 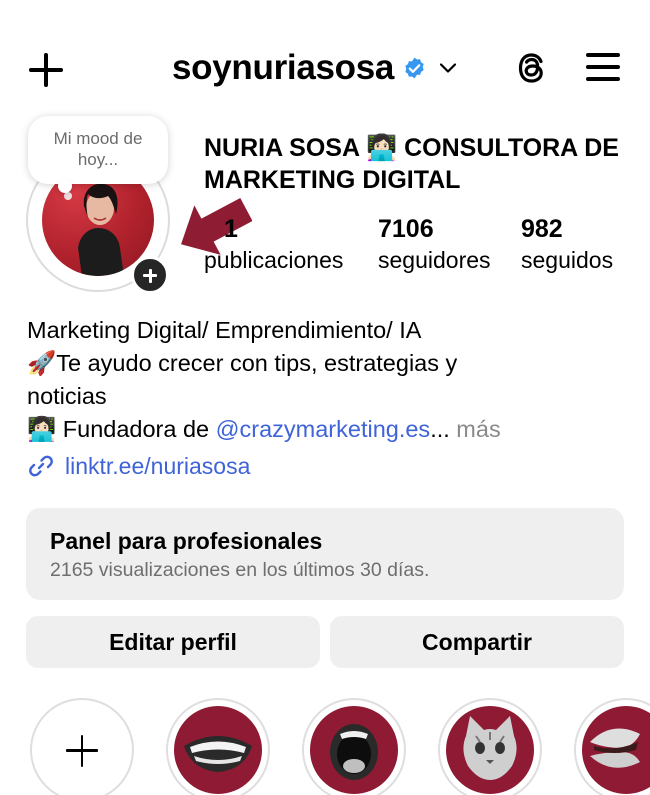 What do you see at coordinates (603, 67) in the screenshot?
I see `hamburger-menu-icon` at bounding box center [603, 67].